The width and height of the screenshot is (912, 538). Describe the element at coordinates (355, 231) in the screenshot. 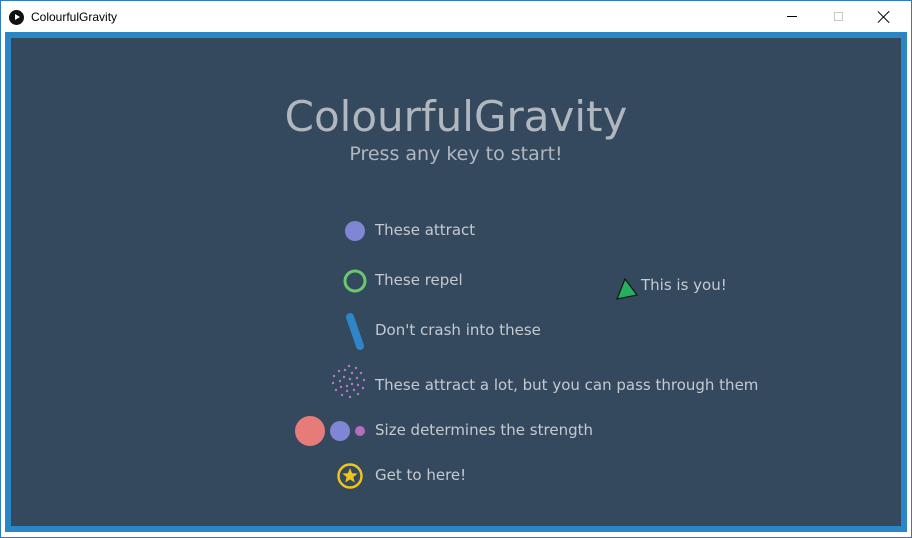

I see `attractor-icon` at that location.